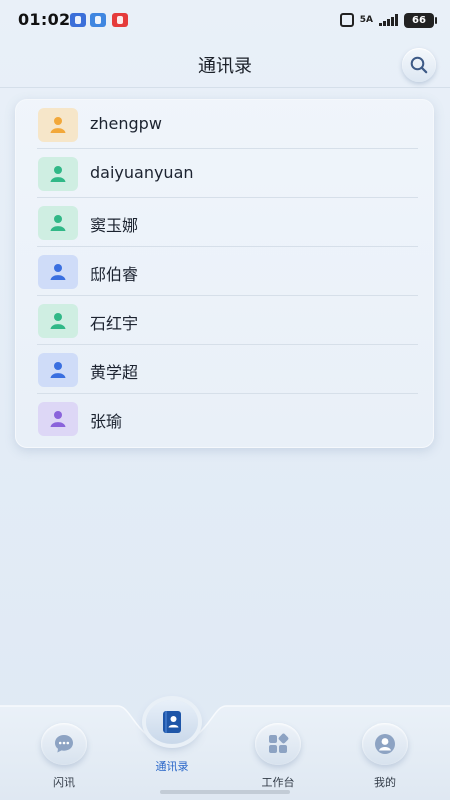  Describe the element at coordinates (64, 782) in the screenshot. I see `nav-label-flash: 闪讯` at that location.